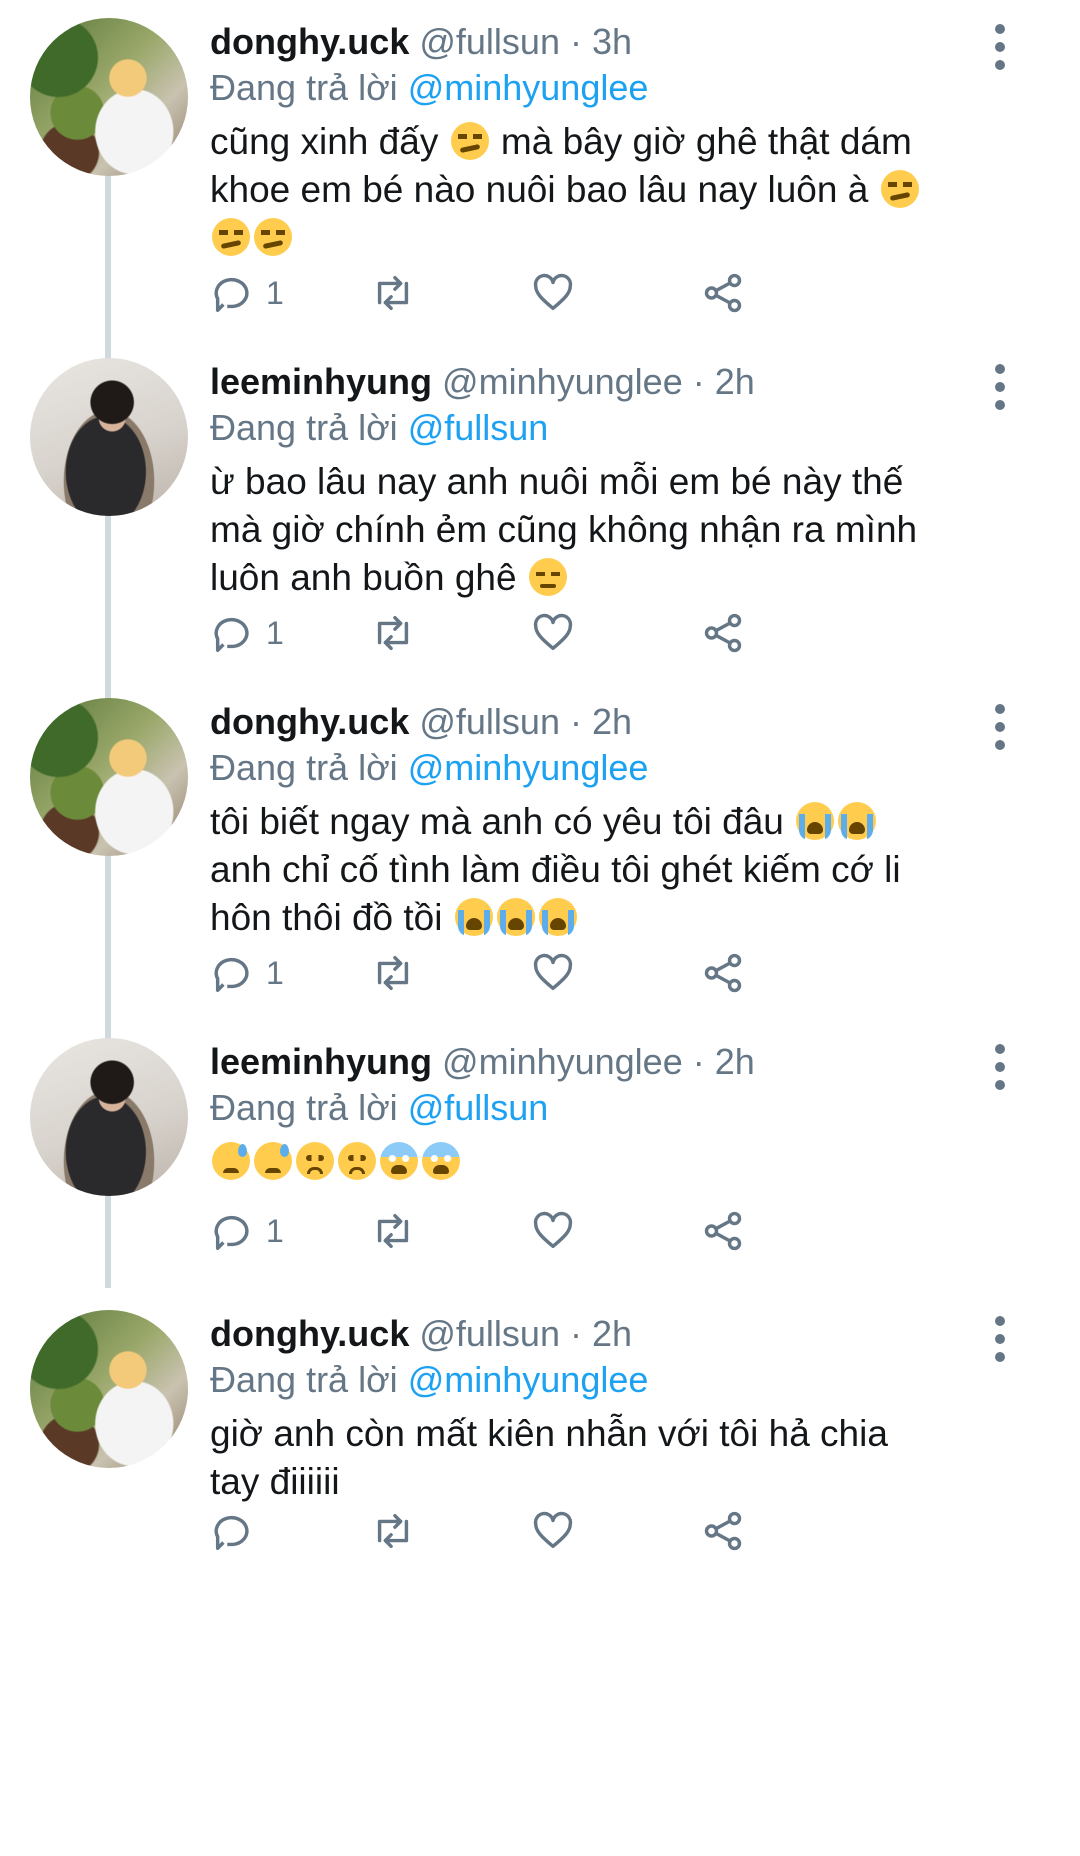  I want to click on sad-emoji-icon, so click(315, 1161).